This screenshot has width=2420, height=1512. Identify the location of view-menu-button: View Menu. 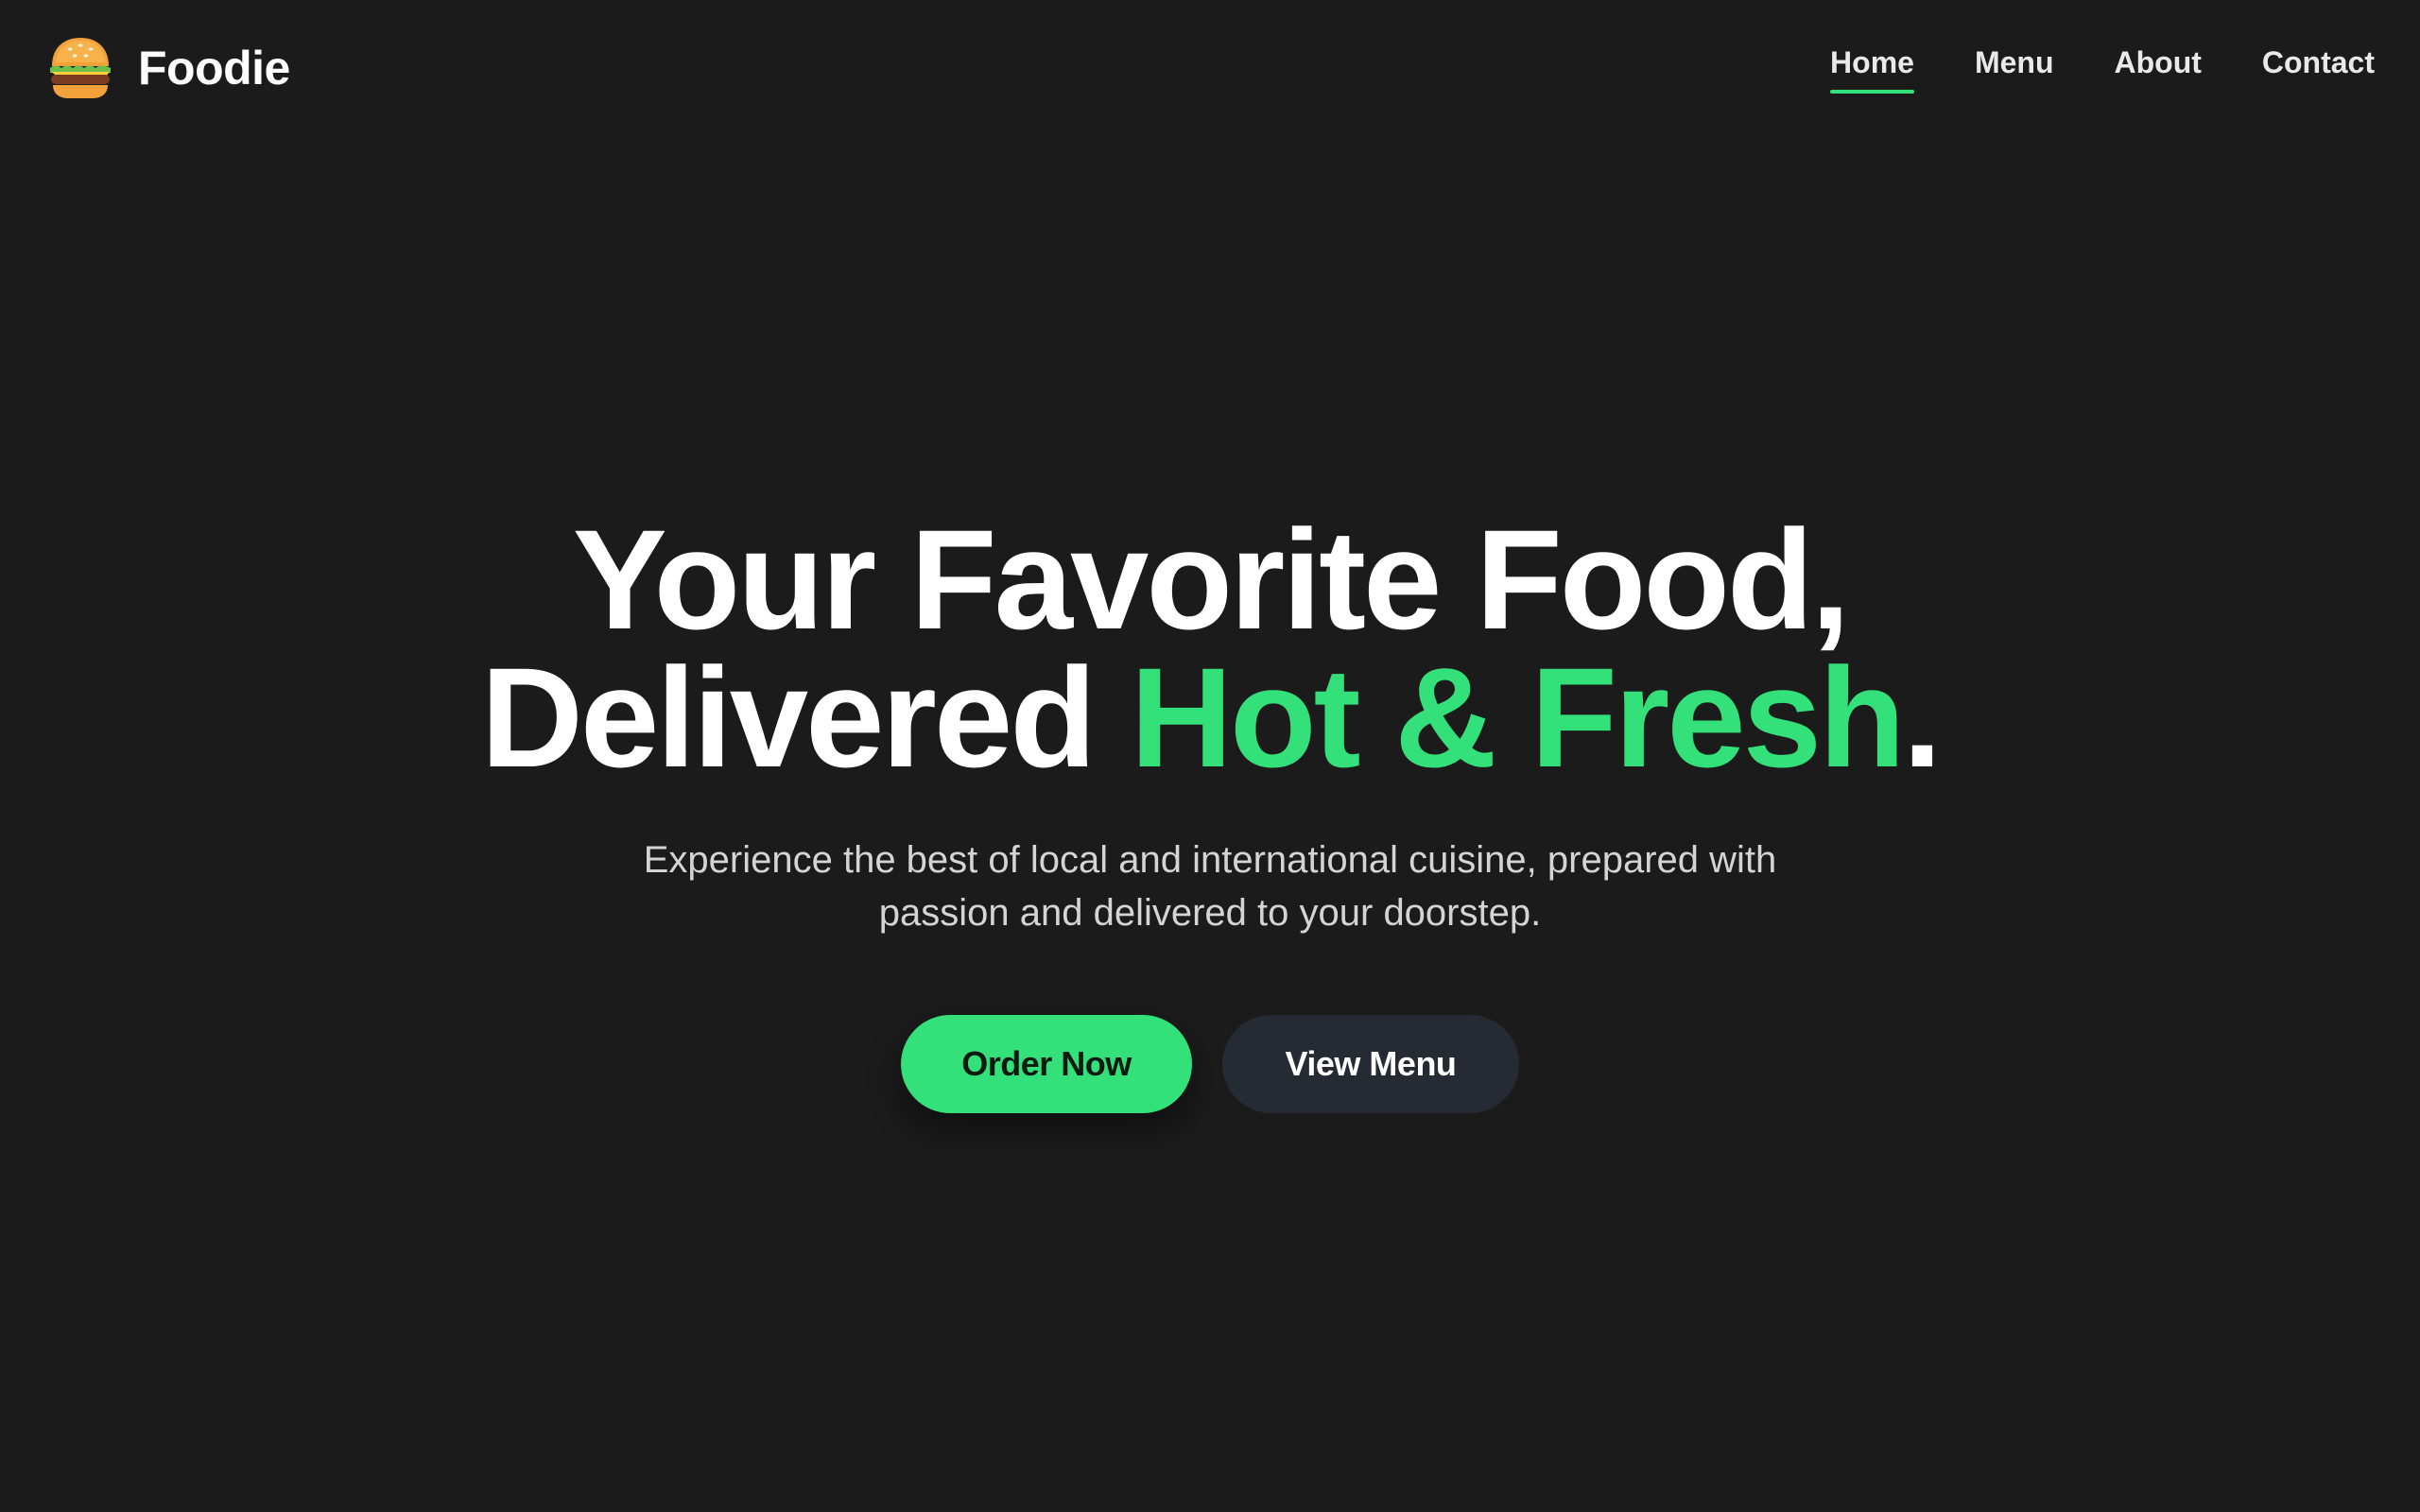
(1370, 1064).